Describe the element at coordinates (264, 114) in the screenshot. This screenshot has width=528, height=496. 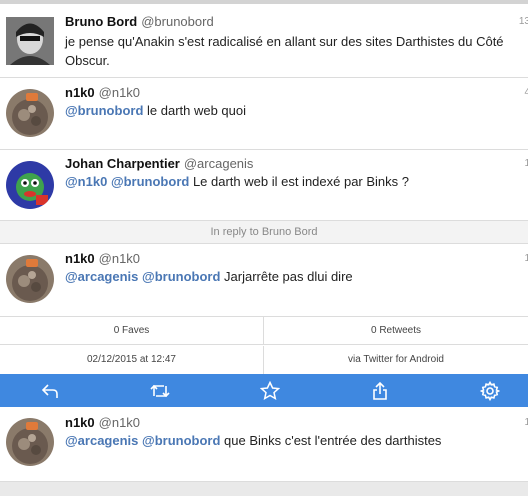
I see `tweet-item: n1k0 @n1k0 4 @brunobord le darth web quoi` at that location.